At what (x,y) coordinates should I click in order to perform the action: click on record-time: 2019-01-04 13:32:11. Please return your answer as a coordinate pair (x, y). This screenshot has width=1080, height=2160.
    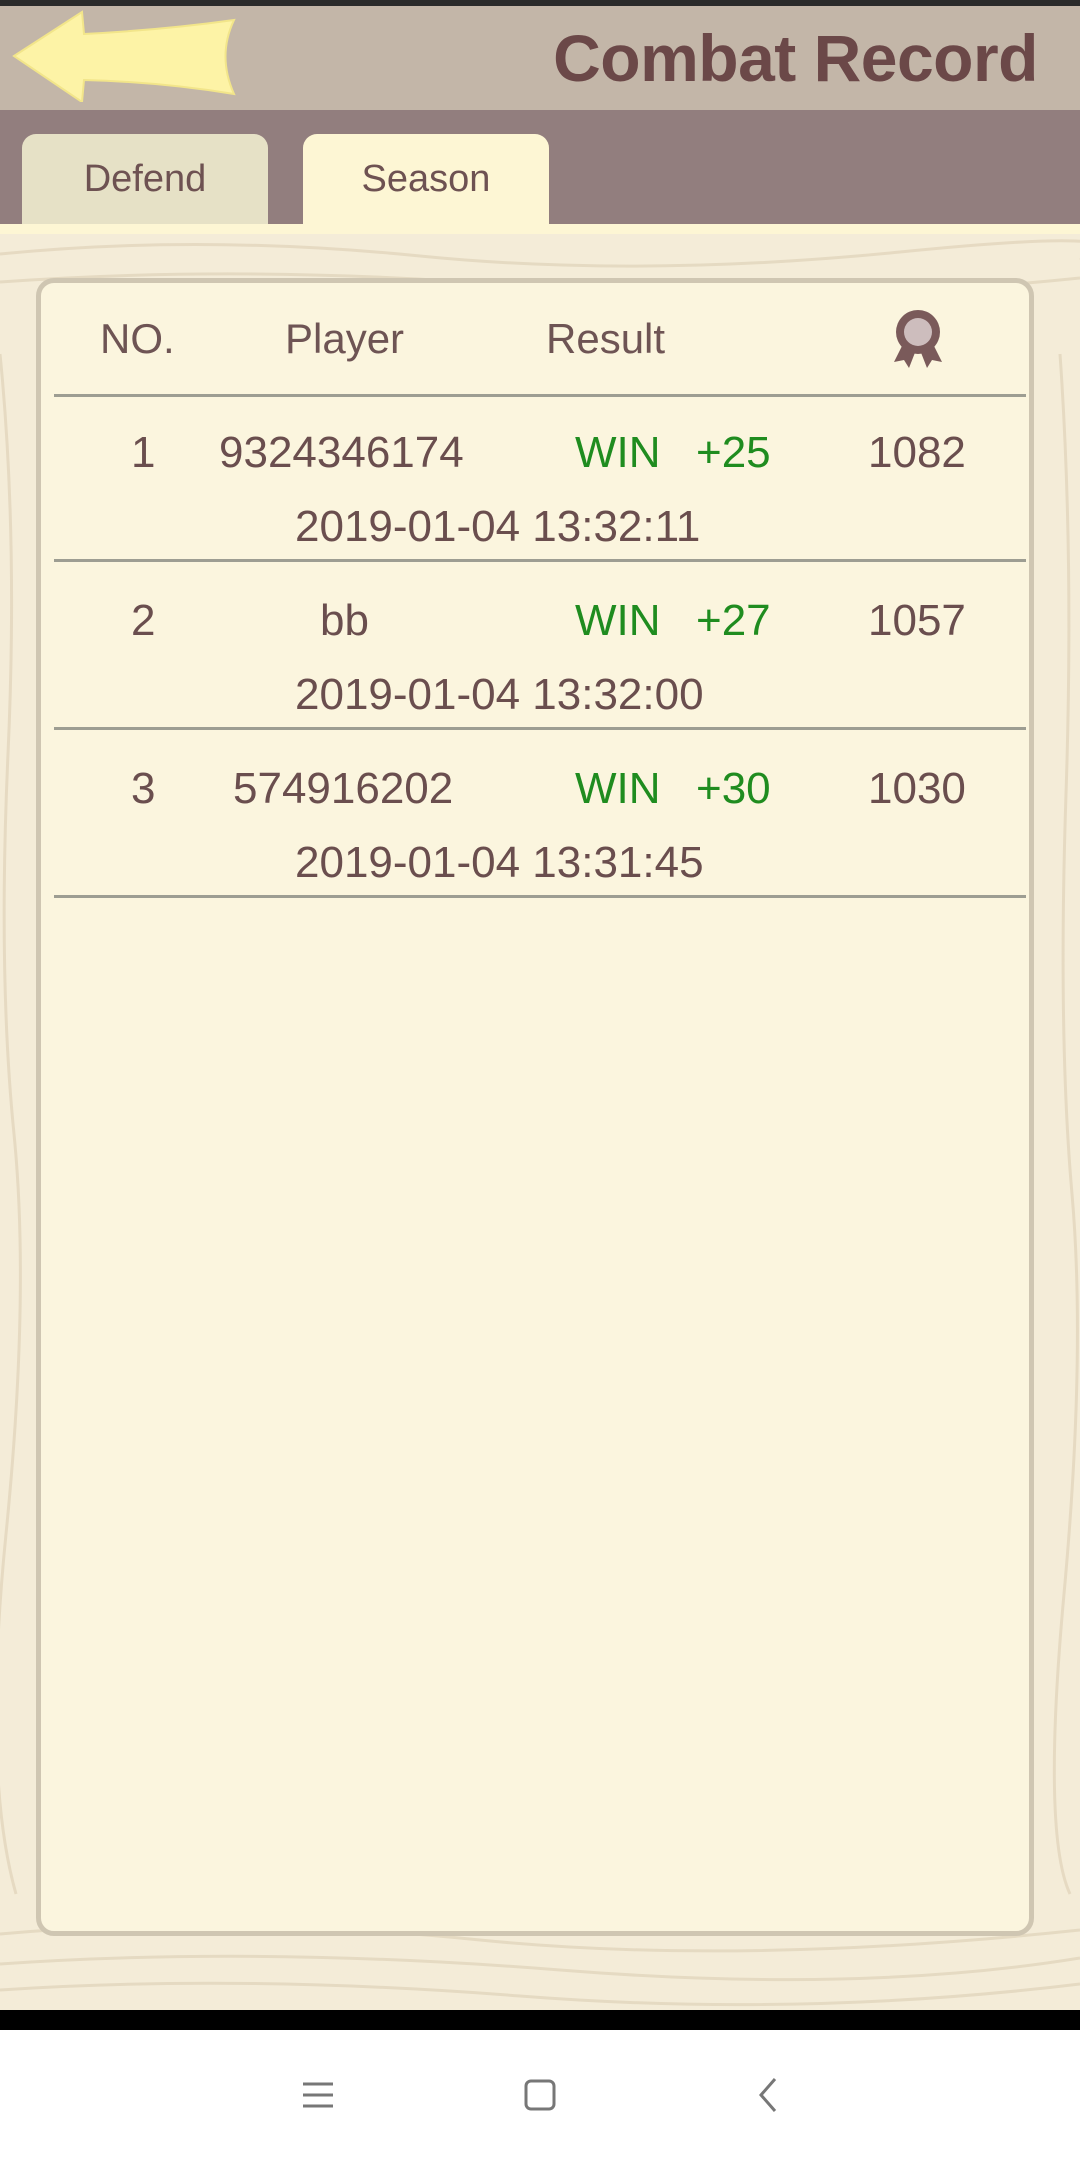
    Looking at the image, I should click on (498, 526).